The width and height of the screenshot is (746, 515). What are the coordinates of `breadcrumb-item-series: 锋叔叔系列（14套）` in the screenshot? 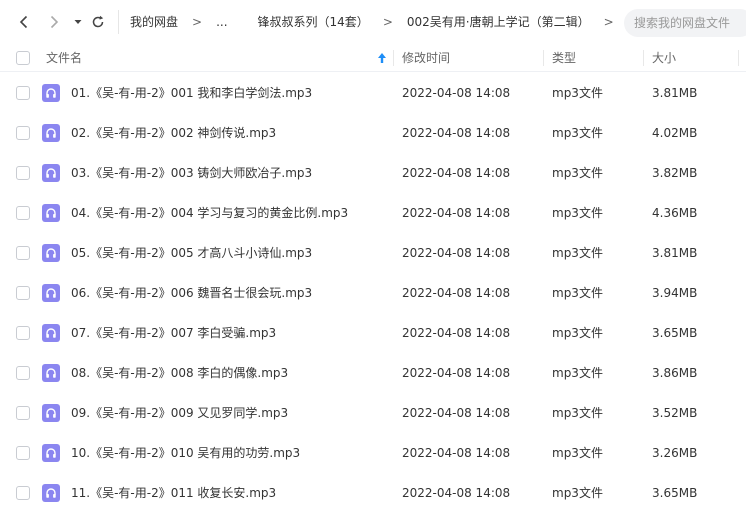 It's located at (313, 21).